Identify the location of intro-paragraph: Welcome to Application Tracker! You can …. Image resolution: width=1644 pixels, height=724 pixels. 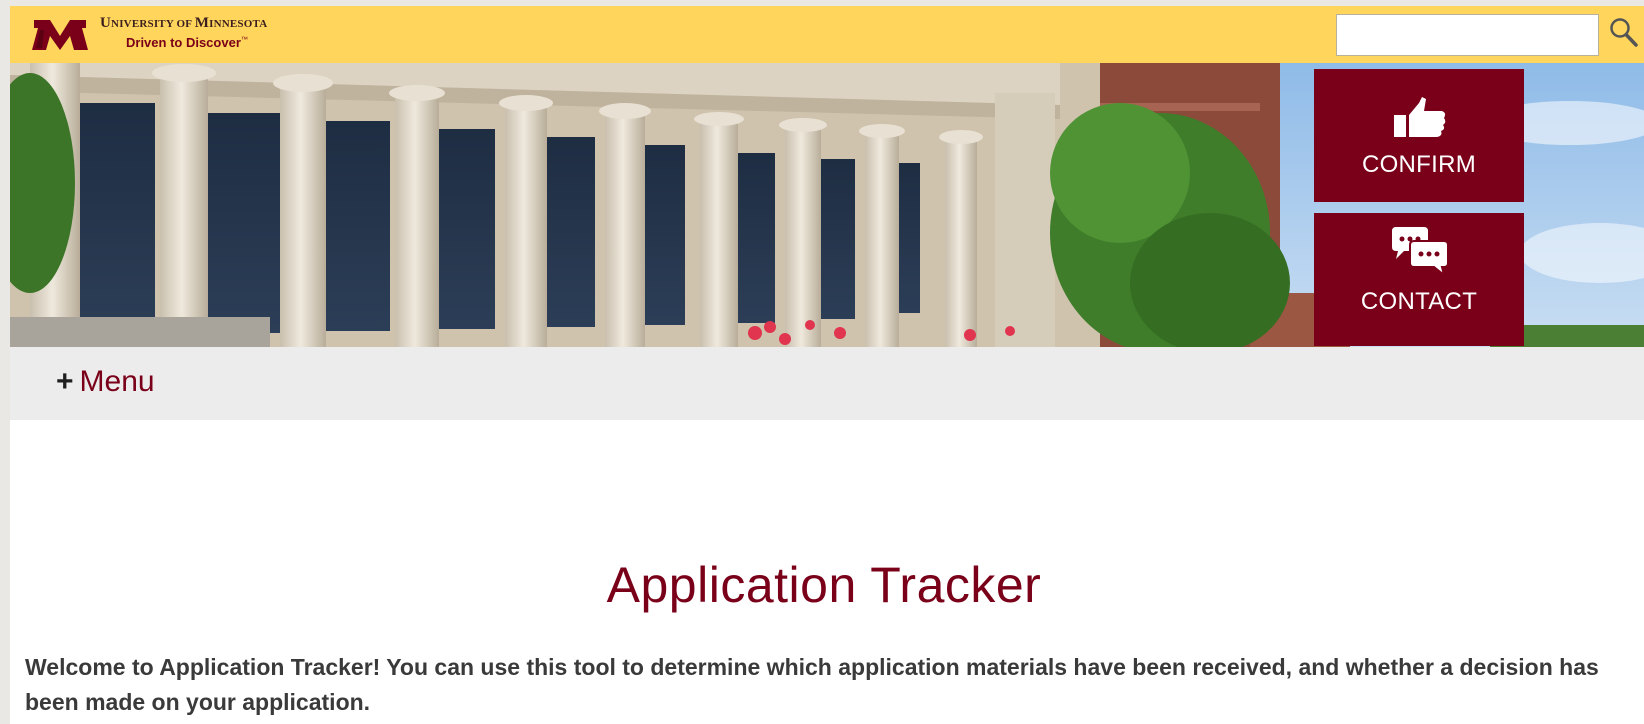
(812, 684).